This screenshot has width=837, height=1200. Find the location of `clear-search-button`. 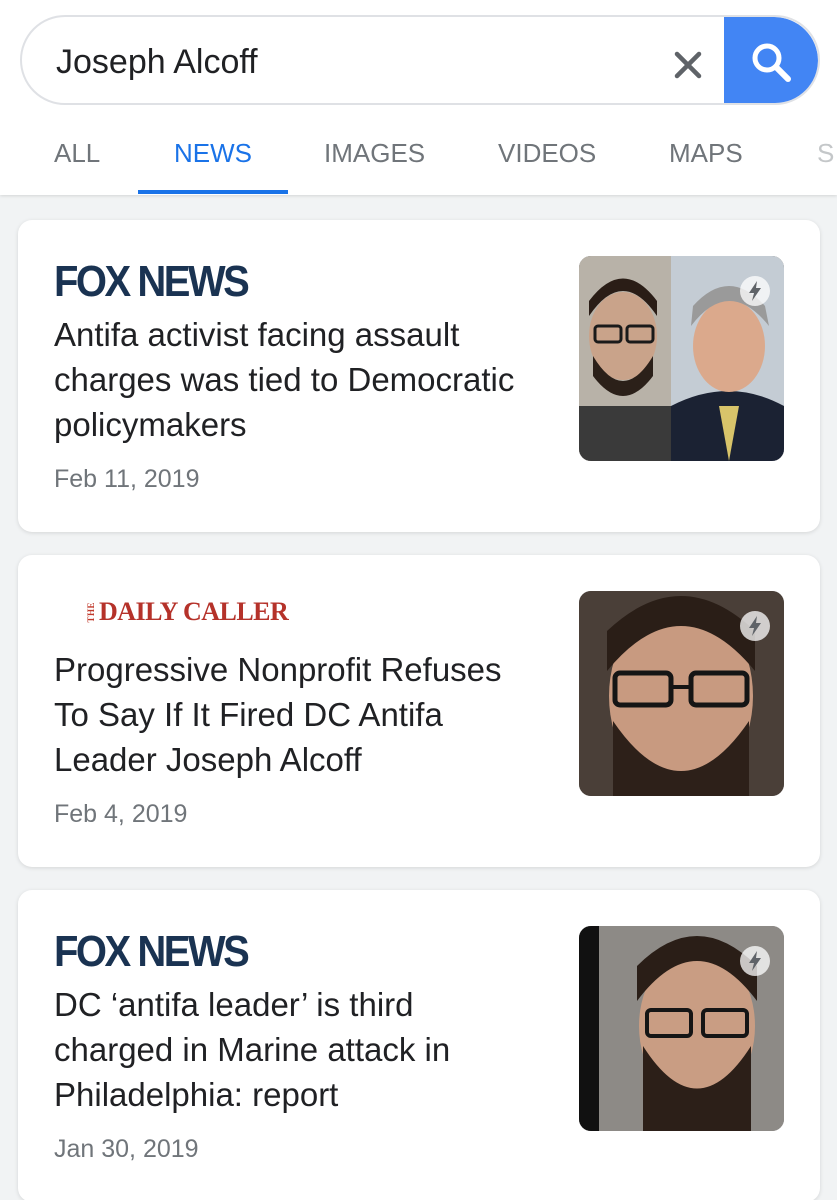

clear-search-button is located at coordinates (688, 65).